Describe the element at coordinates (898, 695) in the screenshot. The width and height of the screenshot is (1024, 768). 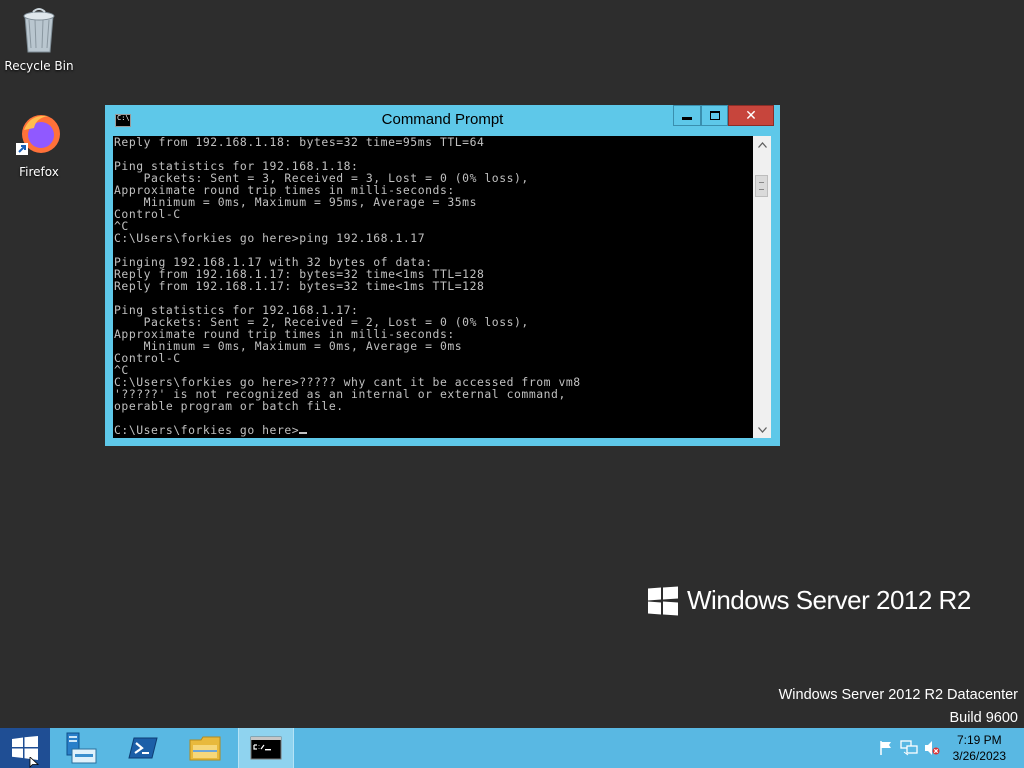
I see `edition-line: Windows Server 2012 R2 Datacenter` at that location.